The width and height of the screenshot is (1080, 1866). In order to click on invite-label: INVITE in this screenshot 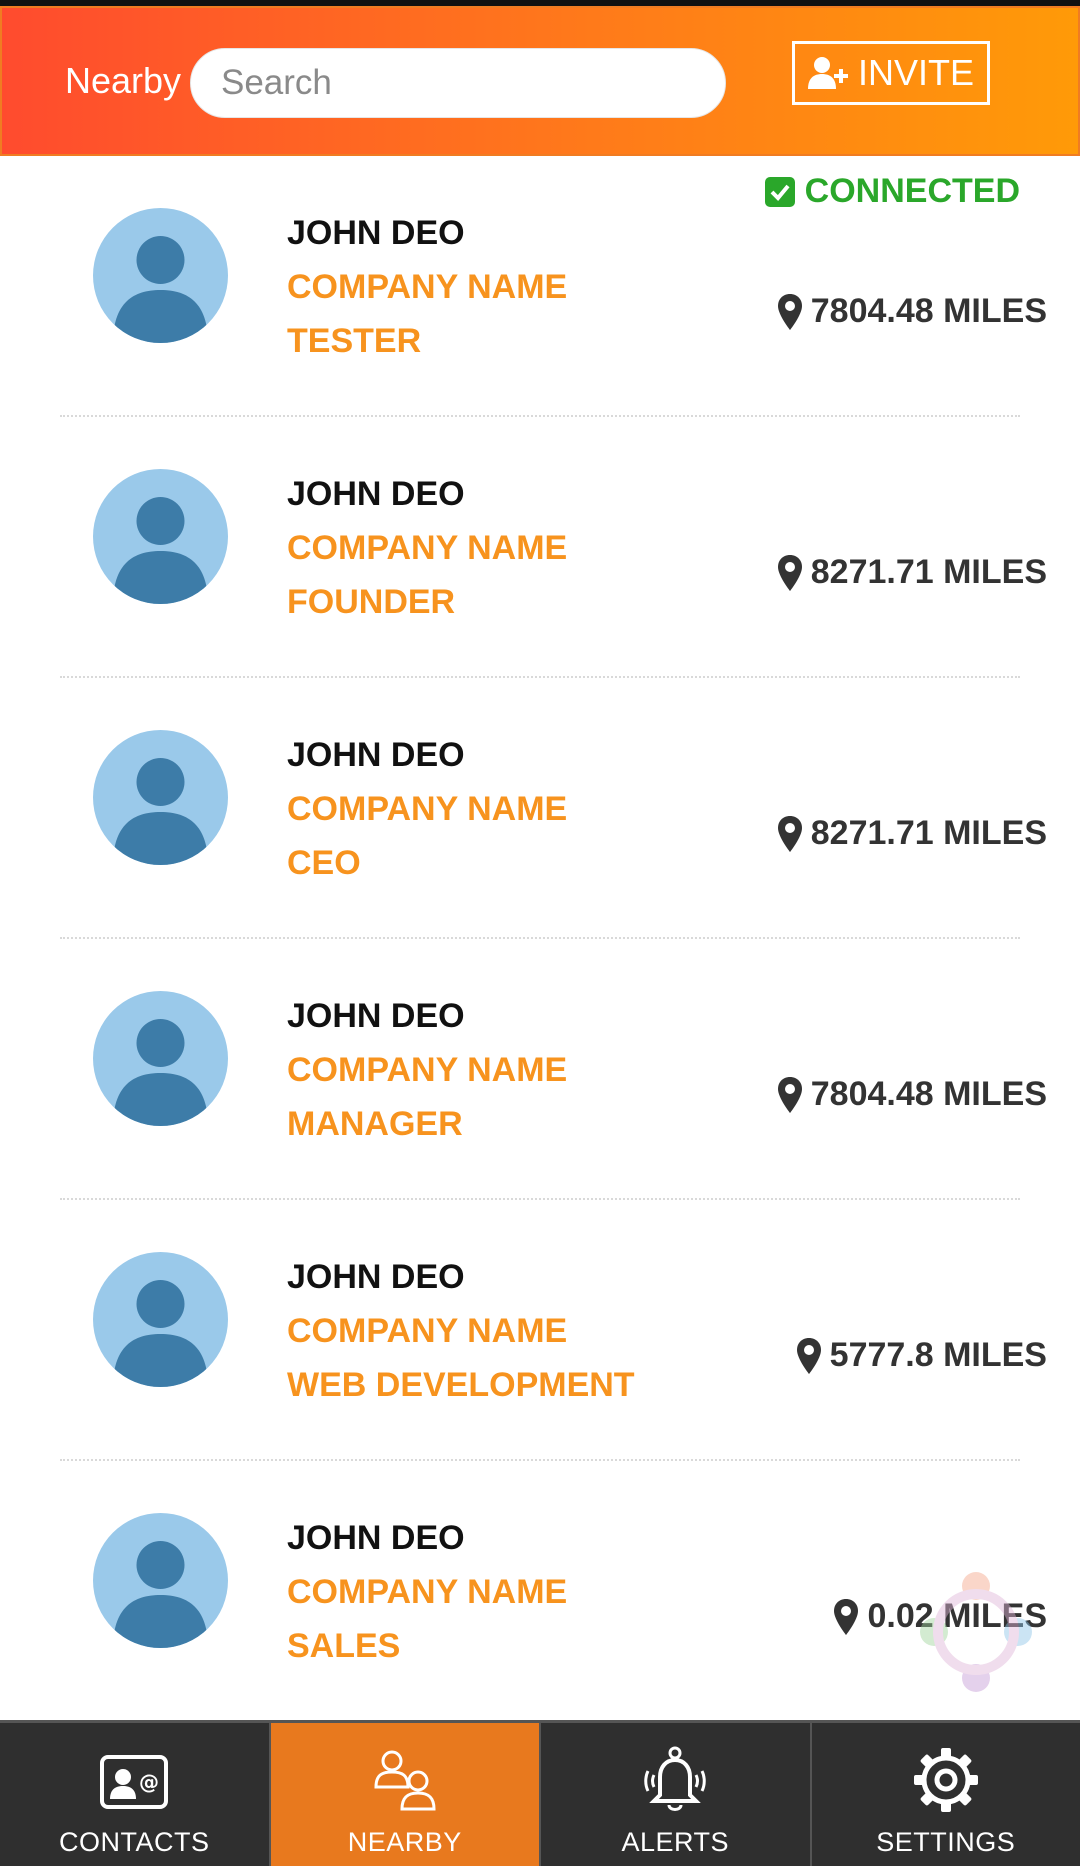, I will do `click(915, 72)`.